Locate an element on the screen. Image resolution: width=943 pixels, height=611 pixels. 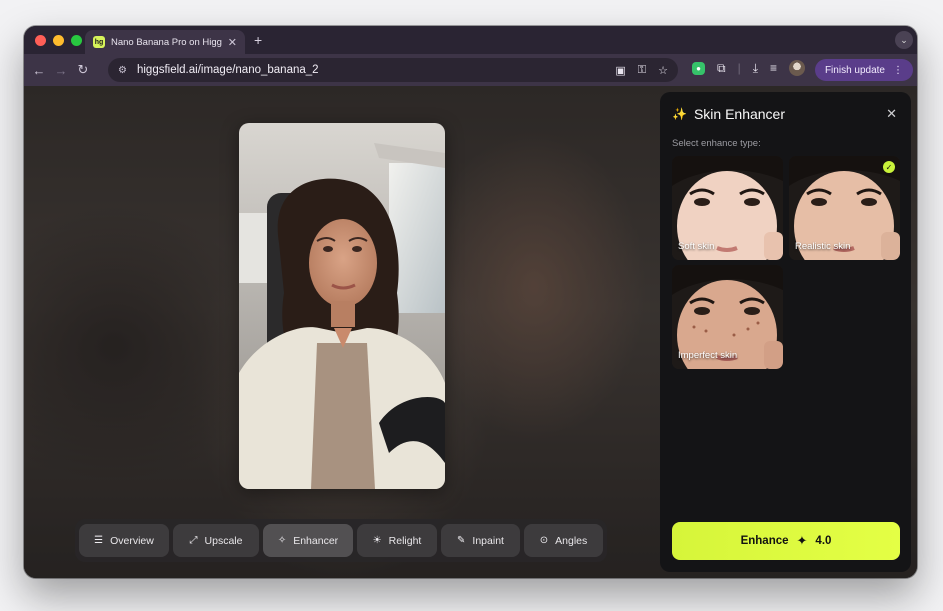
sparkle-icon: ✦ is located at coordinates (802, 540).